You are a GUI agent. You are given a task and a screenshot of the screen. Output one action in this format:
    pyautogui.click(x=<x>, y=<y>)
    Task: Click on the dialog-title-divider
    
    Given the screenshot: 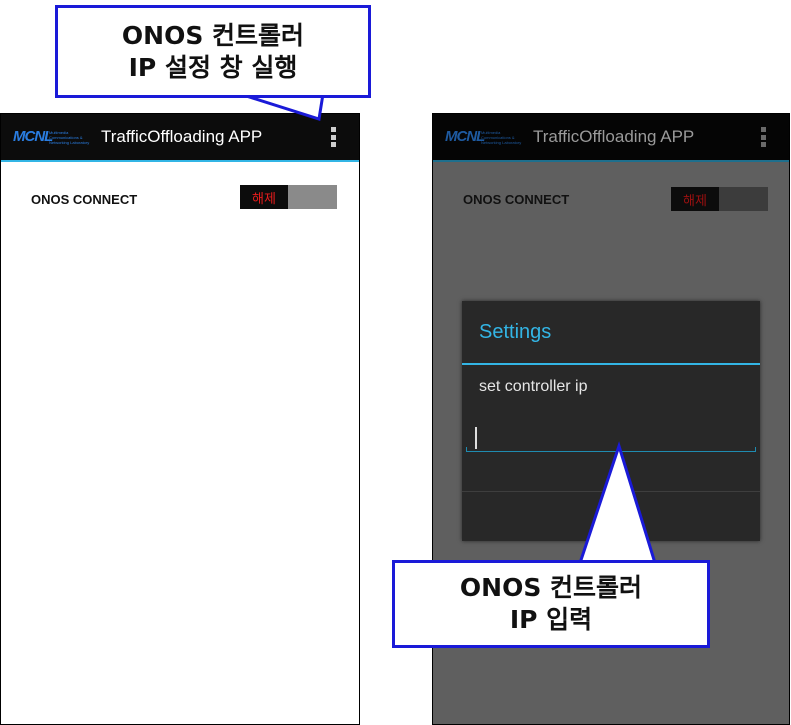 What is the action you would take?
    pyautogui.click(x=611, y=364)
    